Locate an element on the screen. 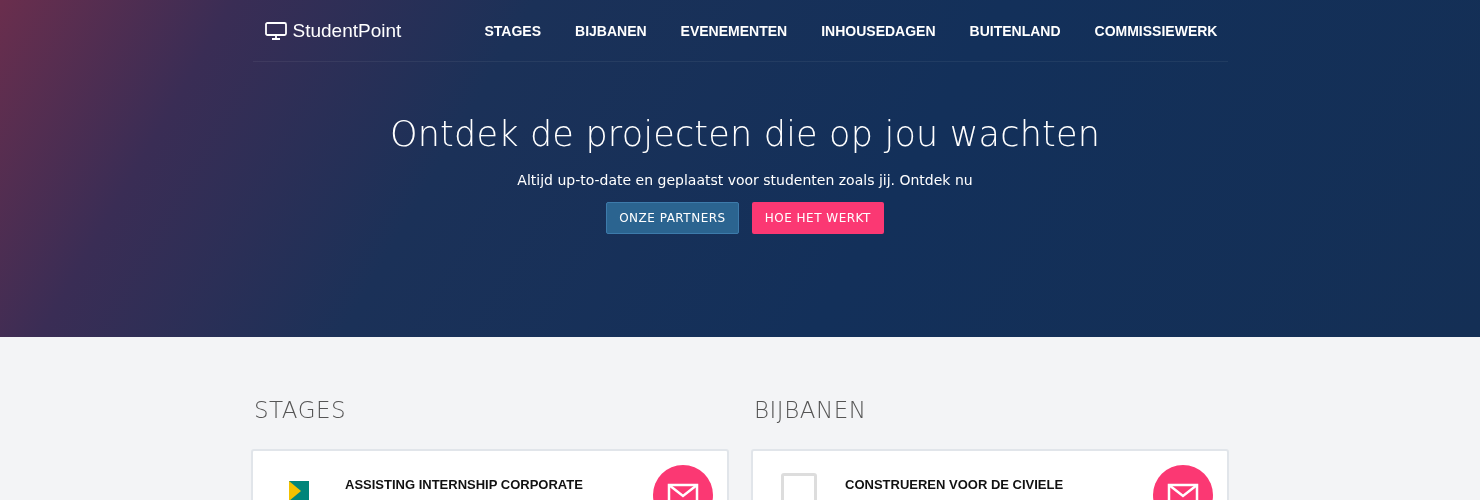  section-heading: STAGES is located at coordinates (301, 410).